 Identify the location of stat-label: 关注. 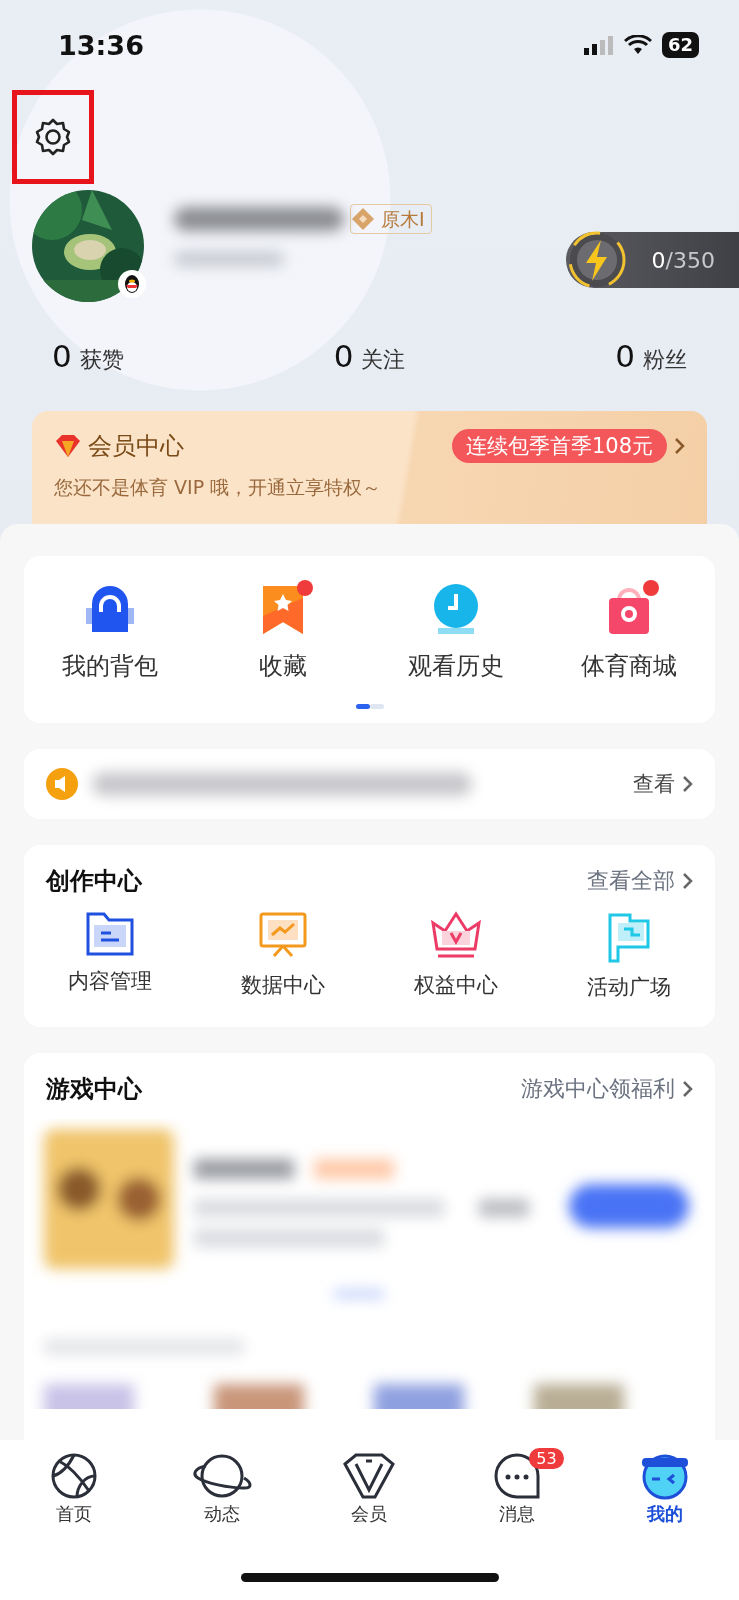
(383, 359).